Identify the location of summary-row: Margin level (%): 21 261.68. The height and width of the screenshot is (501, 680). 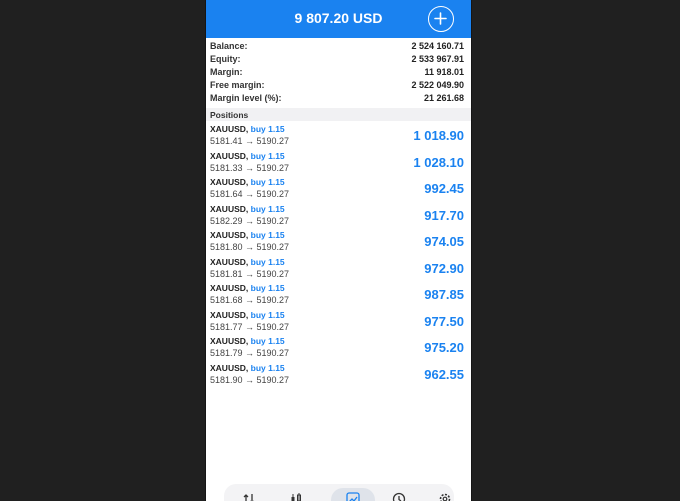
(338, 98).